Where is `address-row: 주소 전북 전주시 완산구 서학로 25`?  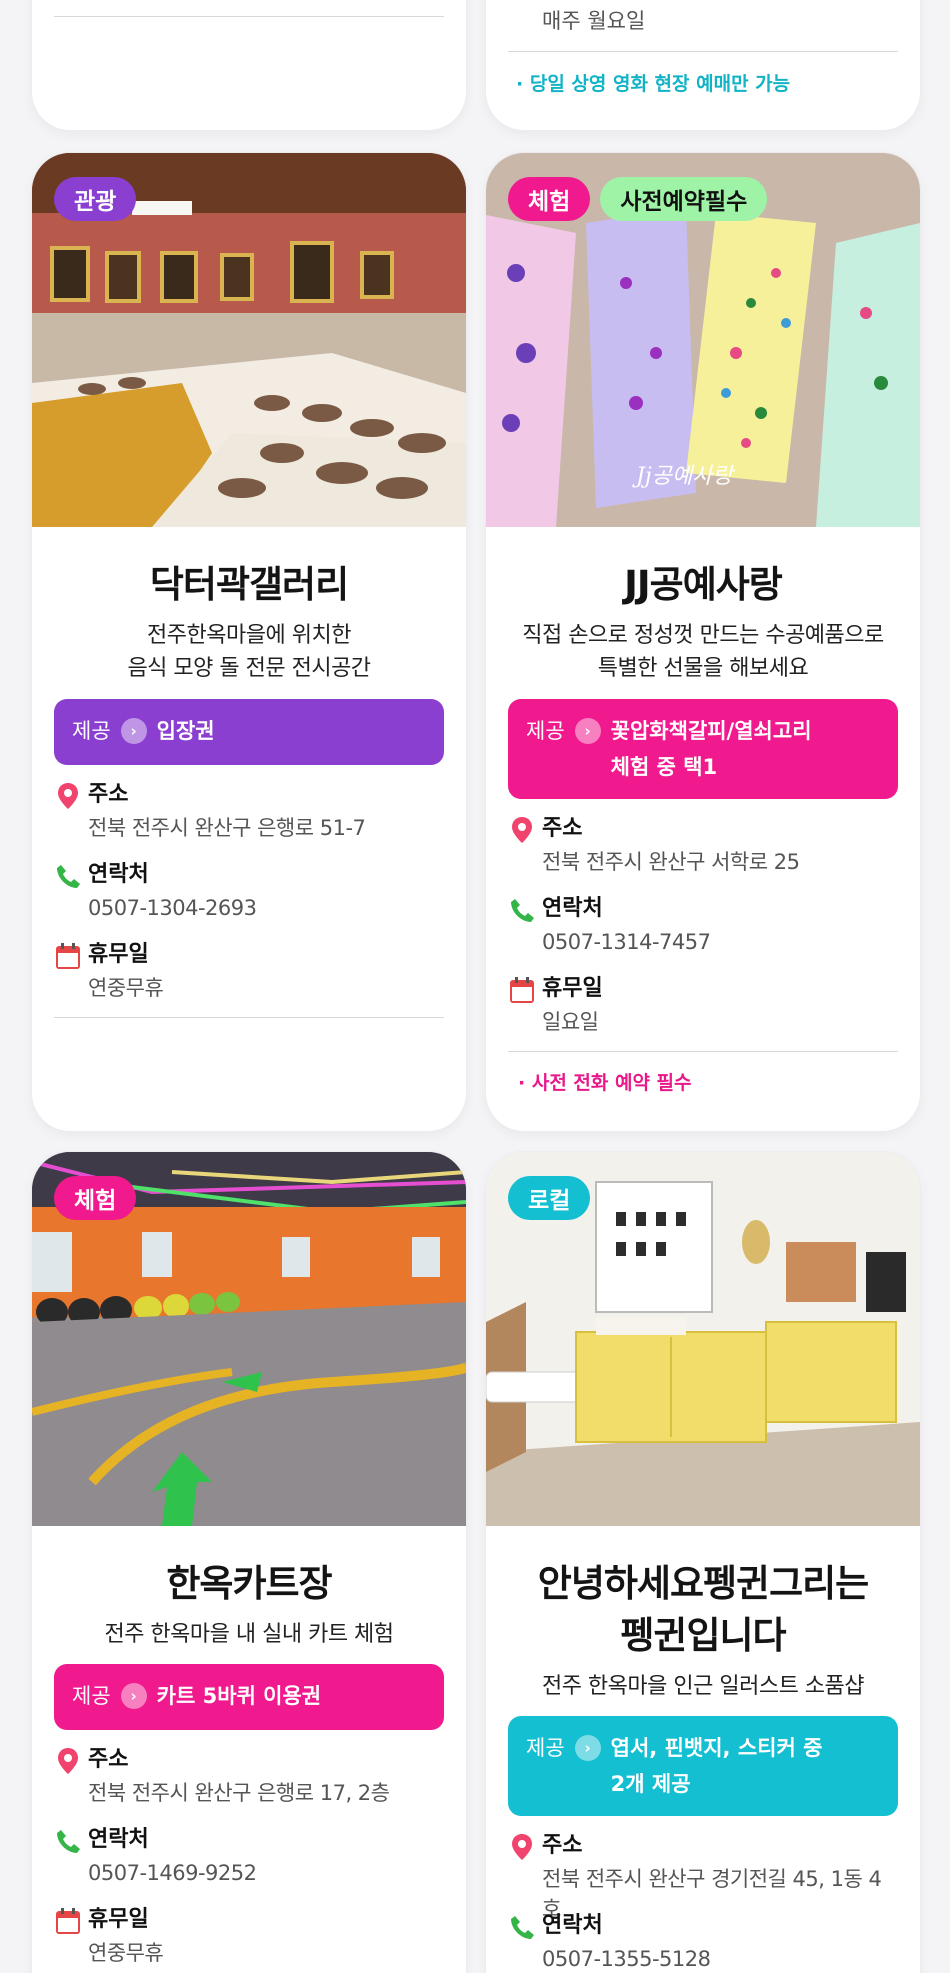 address-row: 주소 전북 전주시 완산구 서학로 25 is located at coordinates (703, 853).